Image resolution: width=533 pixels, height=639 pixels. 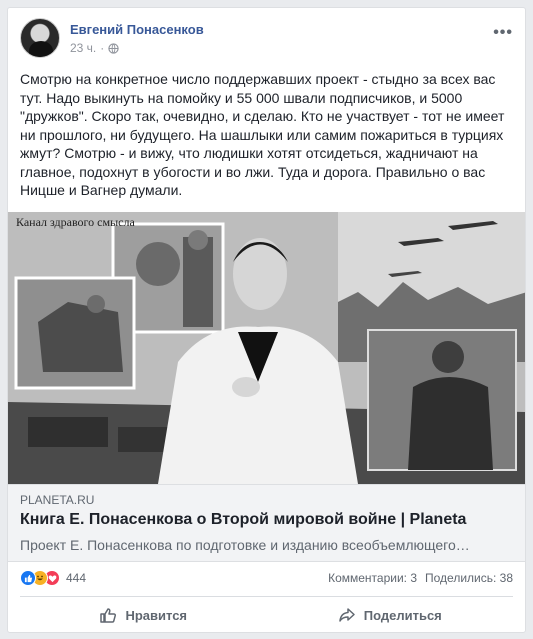 I want to click on divider, so click(x=266, y=596).